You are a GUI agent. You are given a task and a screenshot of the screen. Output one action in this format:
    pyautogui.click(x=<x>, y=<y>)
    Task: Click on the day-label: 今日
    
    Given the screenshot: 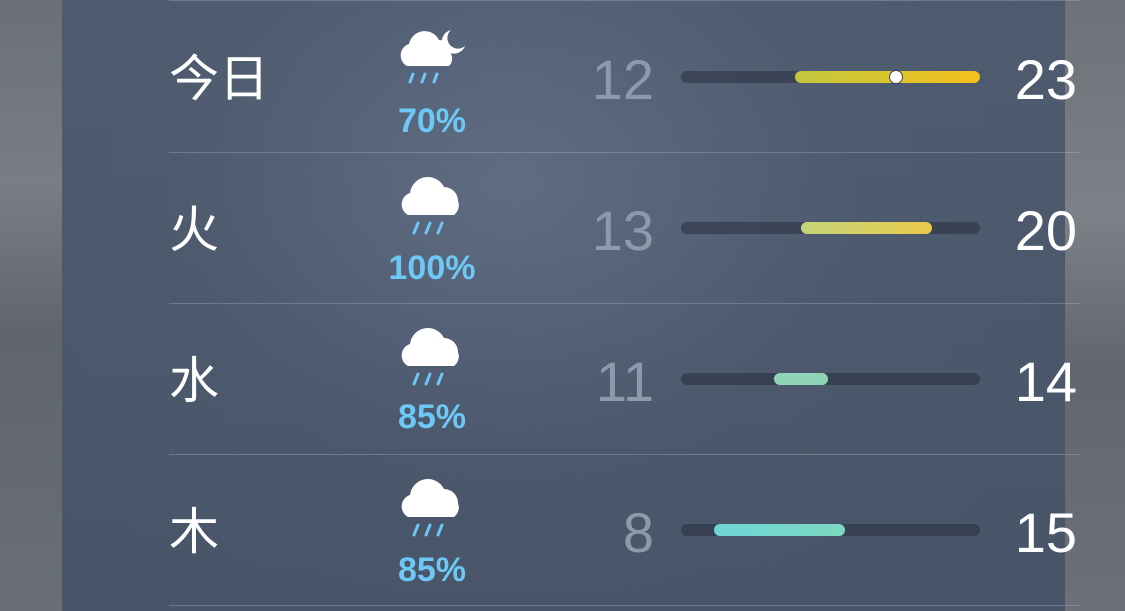 What is the action you would take?
    pyautogui.click(x=219, y=79)
    